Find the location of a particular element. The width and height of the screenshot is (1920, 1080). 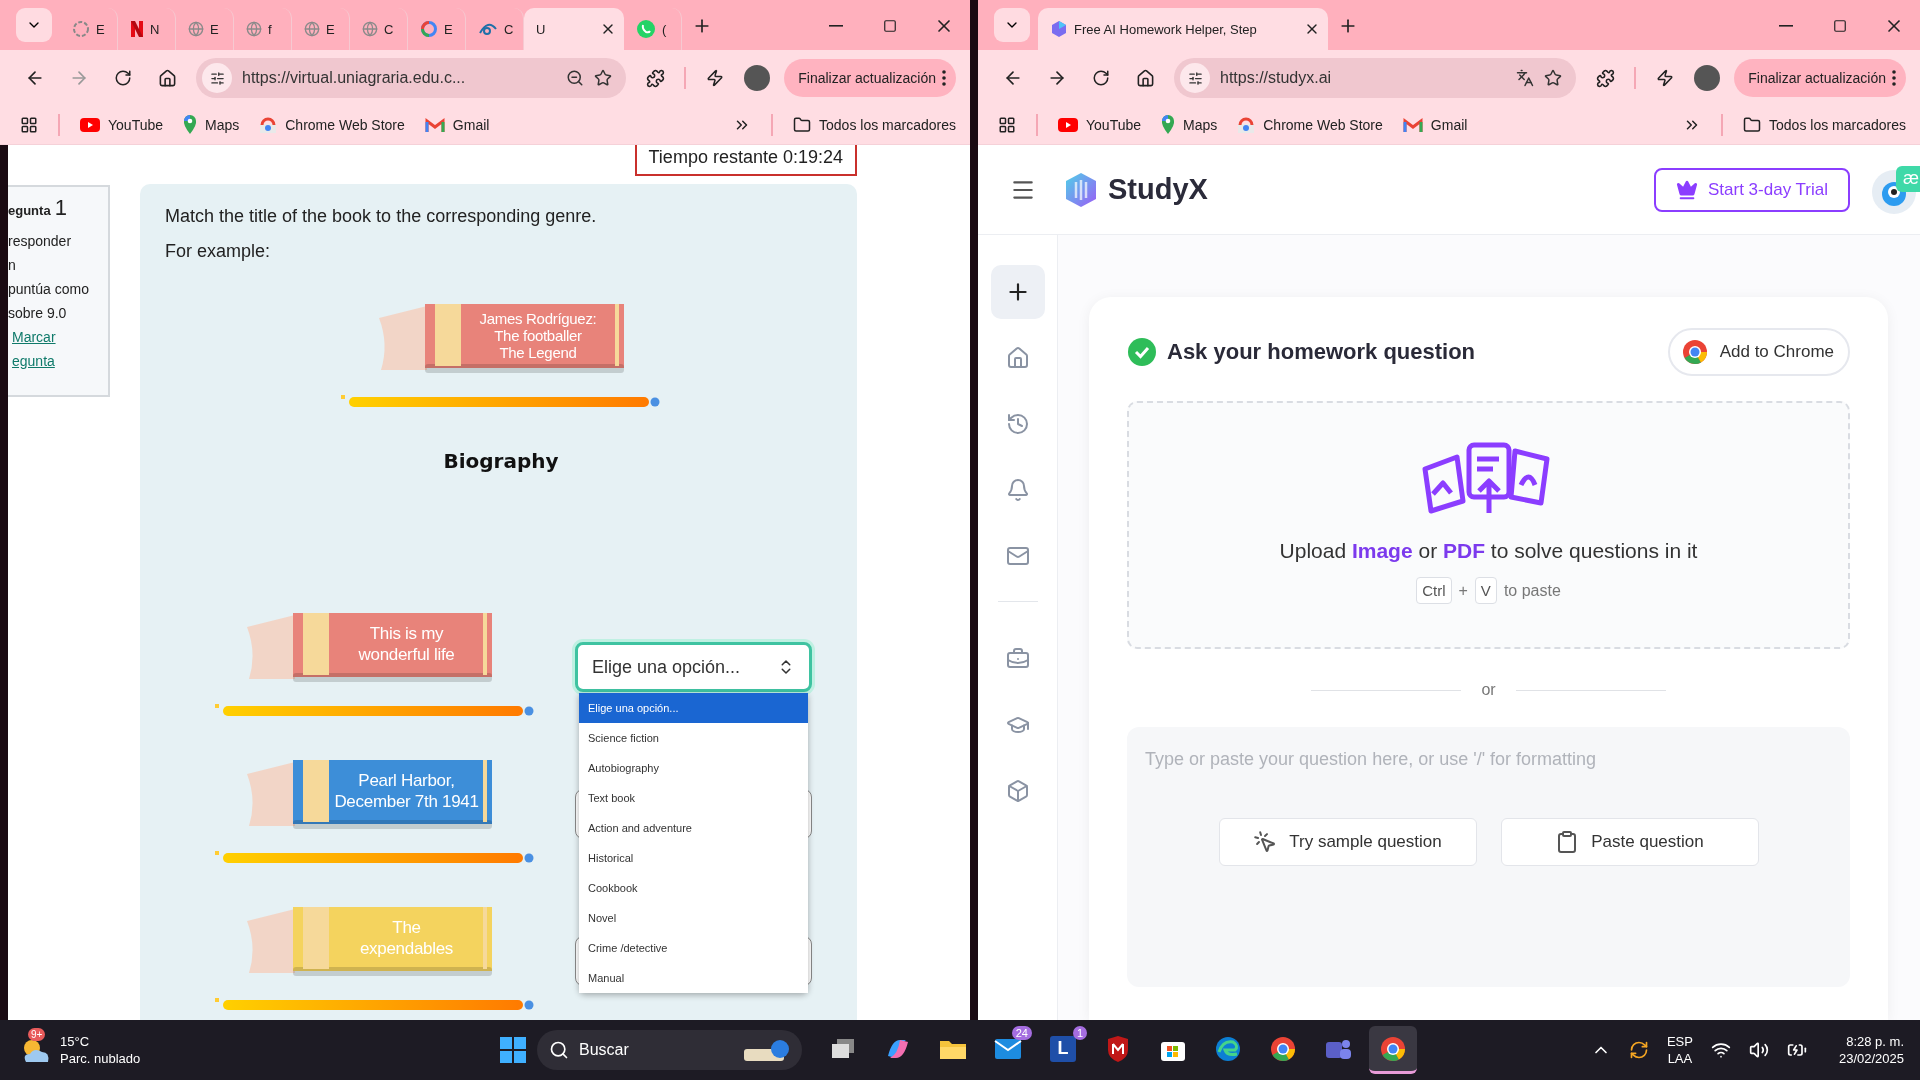

box-icon is located at coordinates (1017, 791).